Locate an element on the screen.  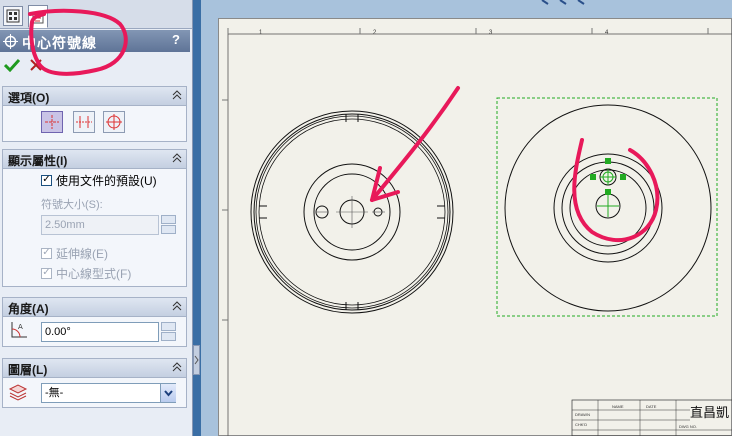
title-block-label: DATE is located at coordinates (651, 406).